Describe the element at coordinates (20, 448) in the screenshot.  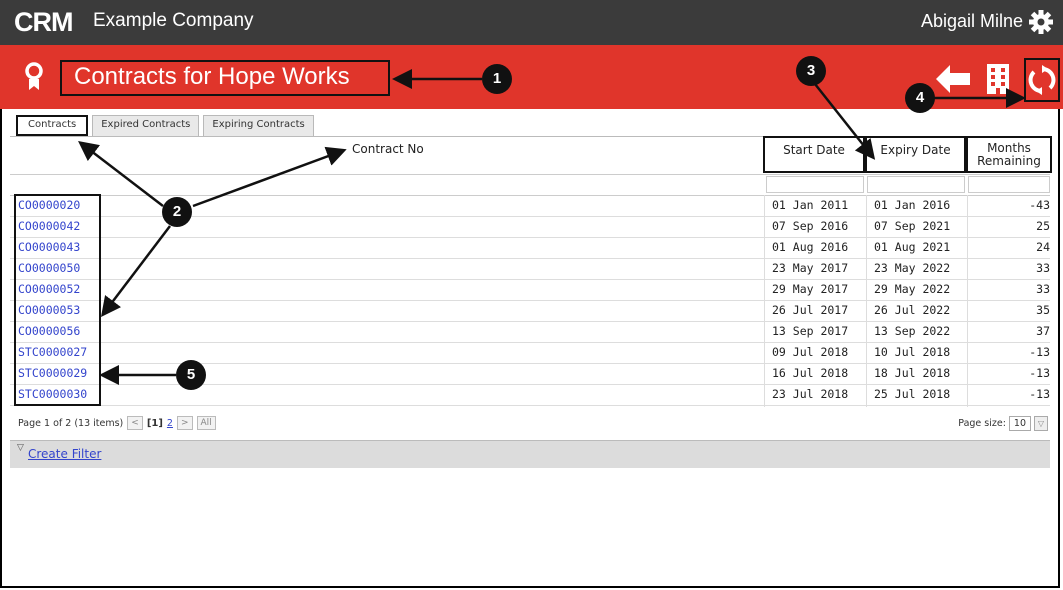
I see `funnel-icon: ▽` at that location.